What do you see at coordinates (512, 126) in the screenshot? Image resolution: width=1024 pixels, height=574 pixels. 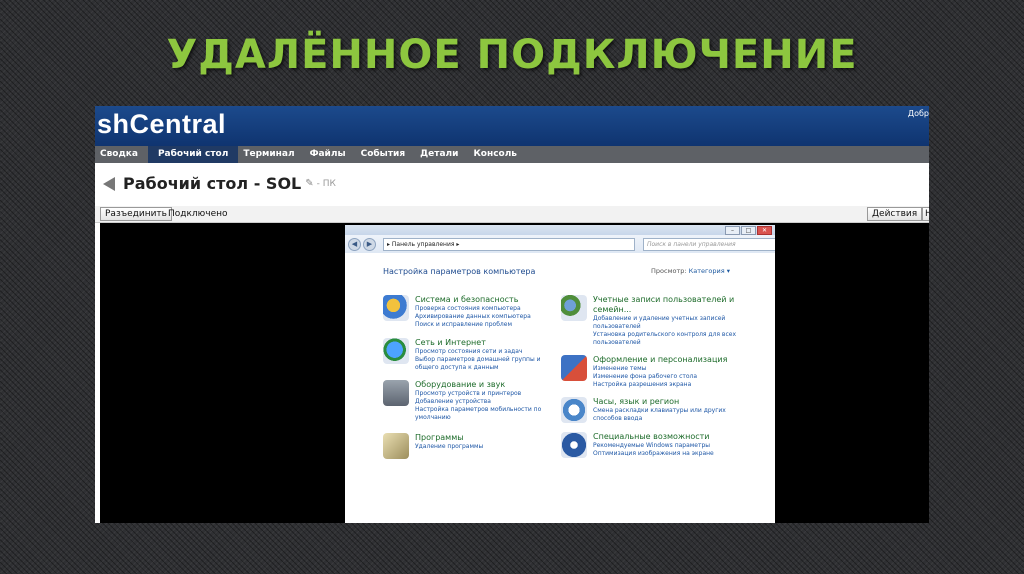 I see `app-banner: shCentral Добр` at bounding box center [512, 126].